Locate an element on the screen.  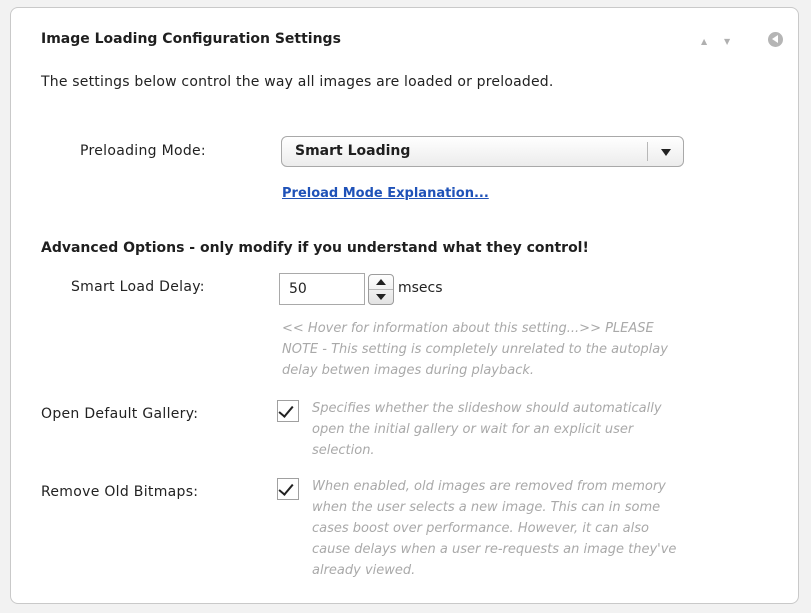
help-line: delay betwen images during playback. is located at coordinates (408, 370).